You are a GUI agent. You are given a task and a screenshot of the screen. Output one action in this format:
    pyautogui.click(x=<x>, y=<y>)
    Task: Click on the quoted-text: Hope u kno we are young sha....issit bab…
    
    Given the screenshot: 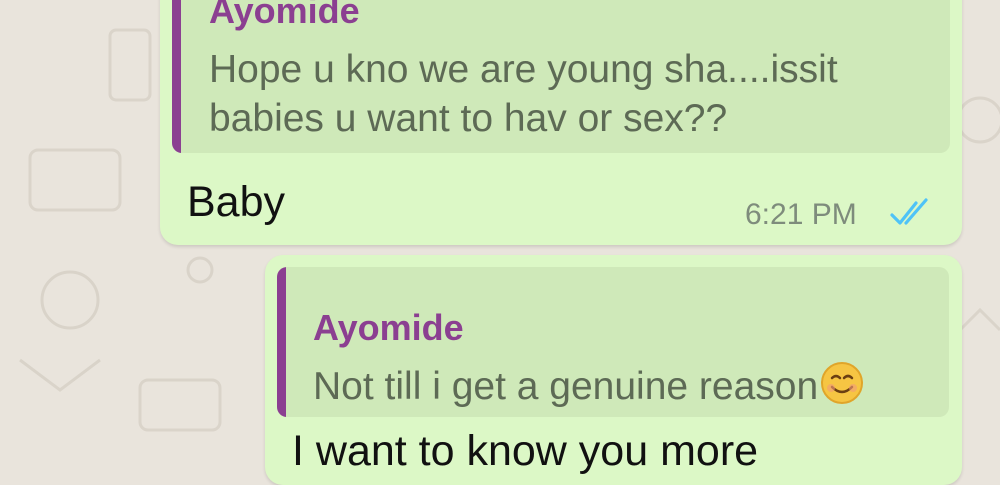 What is the action you would take?
    pyautogui.click(x=523, y=94)
    